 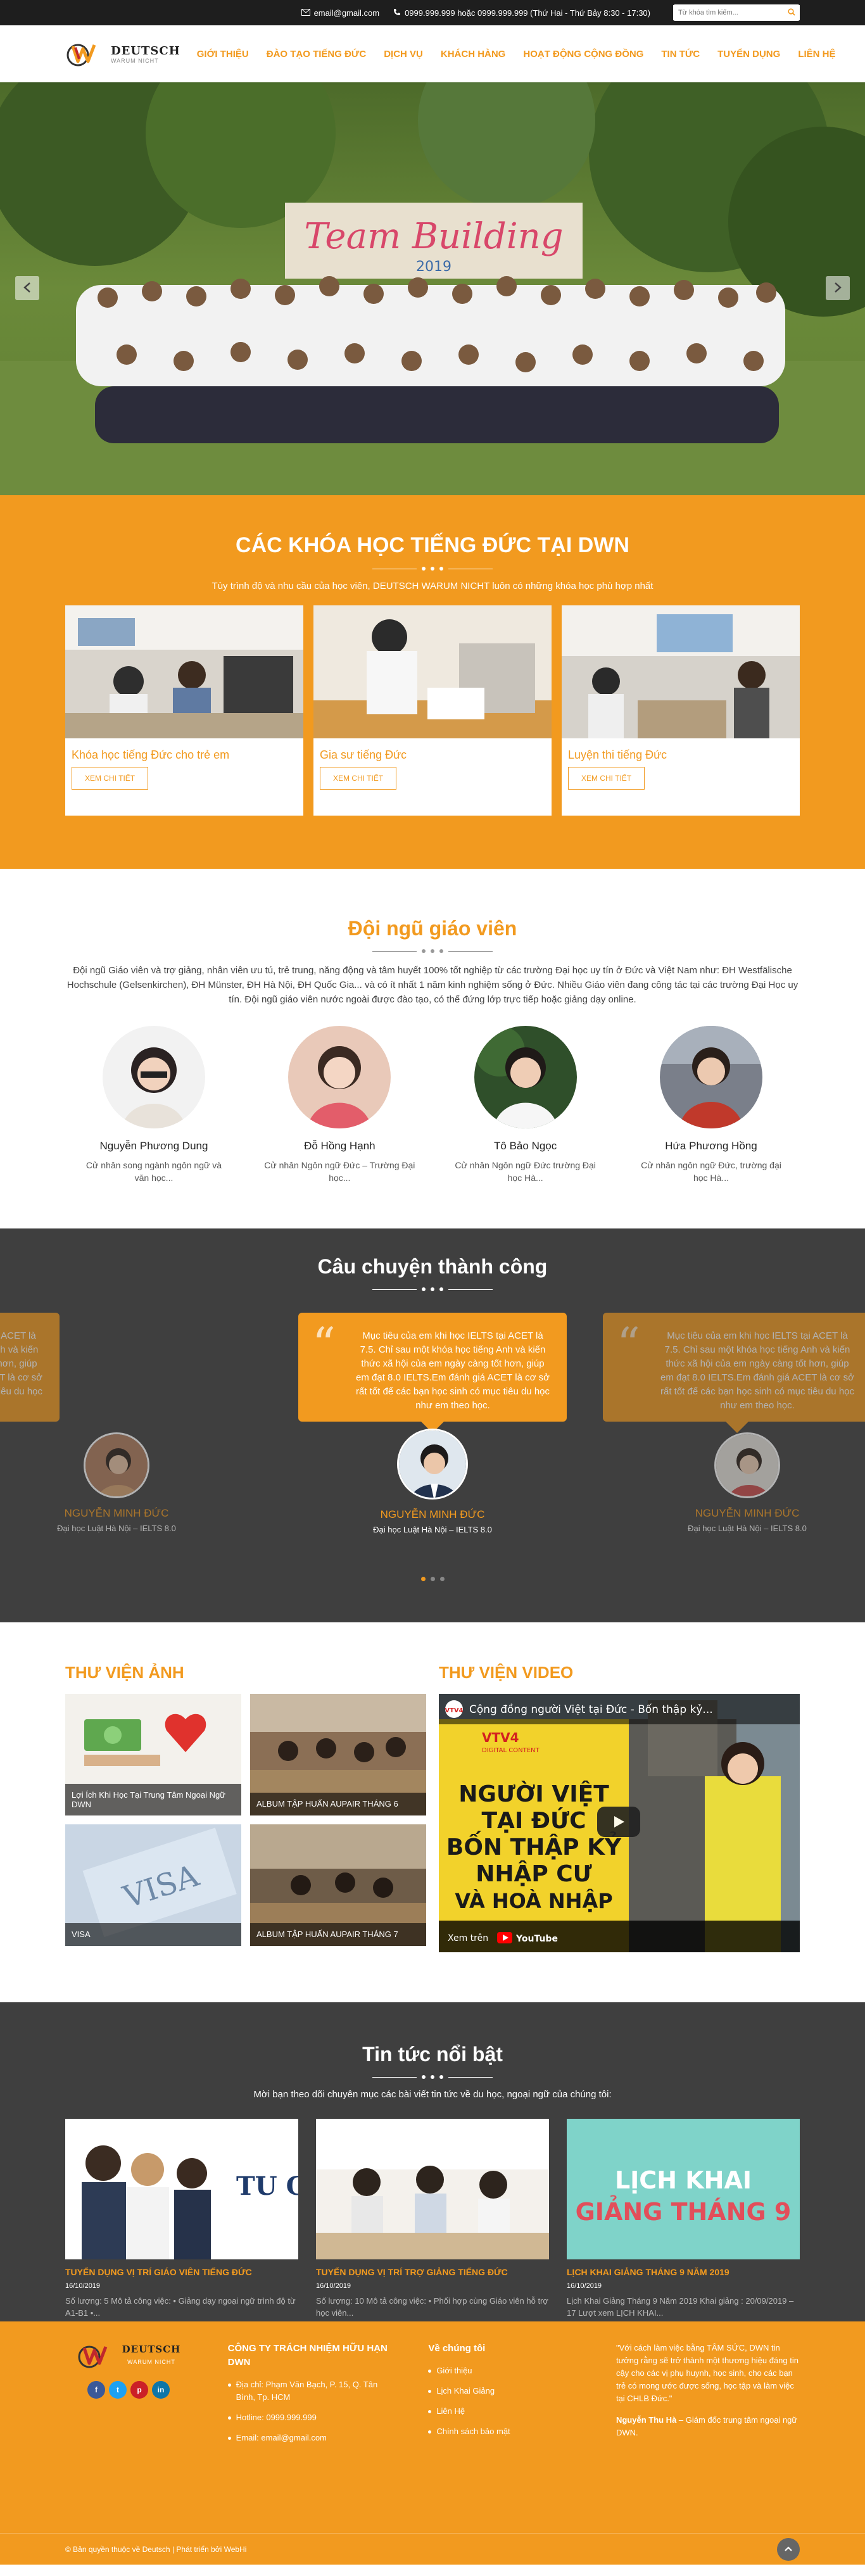 What do you see at coordinates (504, 2370) in the screenshot?
I see `footer-link: Giới thiệu` at bounding box center [504, 2370].